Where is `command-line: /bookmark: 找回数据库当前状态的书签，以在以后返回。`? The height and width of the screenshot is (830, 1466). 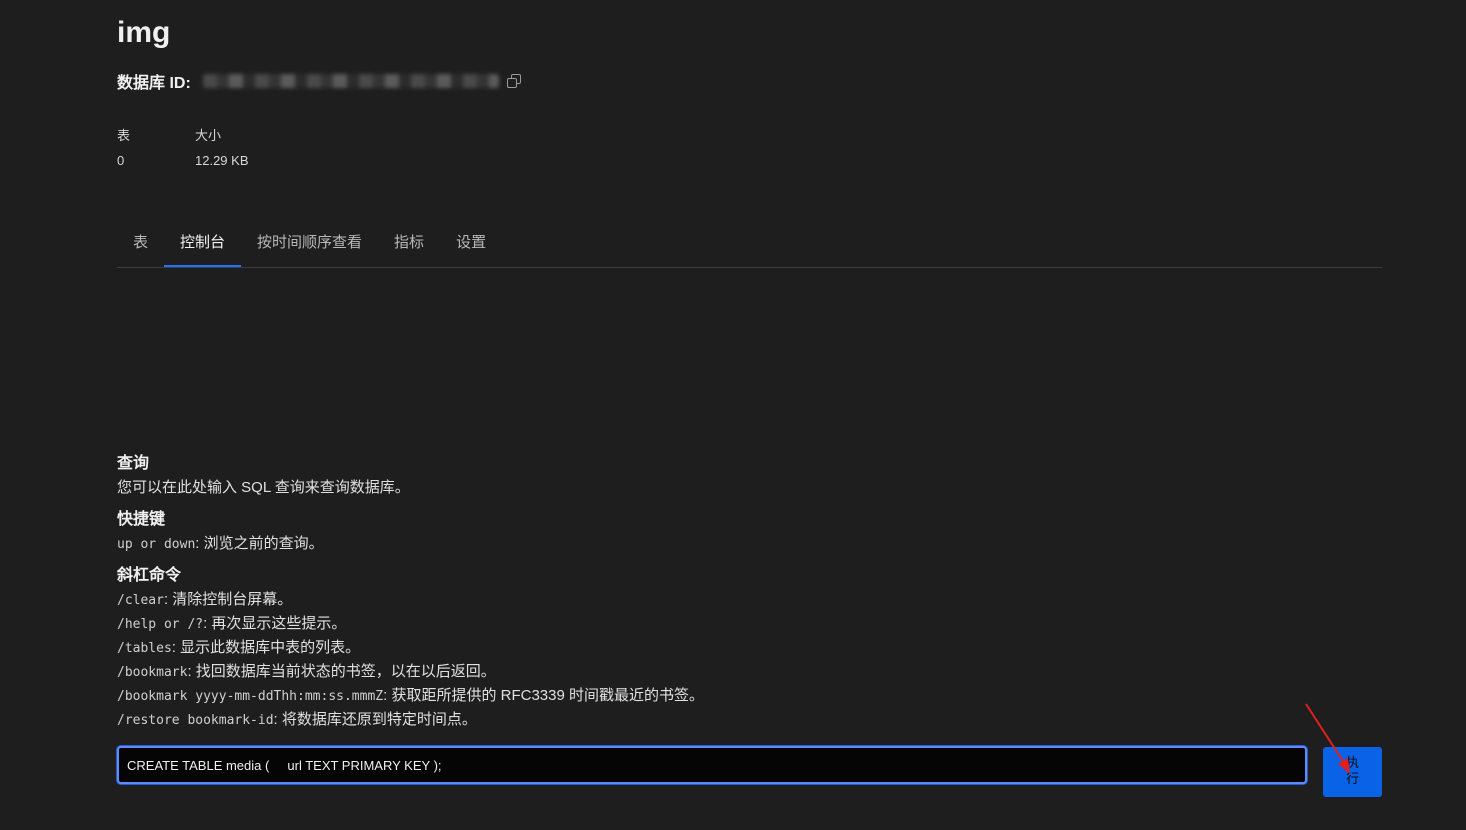 command-line: /bookmark: 找回数据库当前状态的书签，以在以后返回。 is located at coordinates (410, 672).